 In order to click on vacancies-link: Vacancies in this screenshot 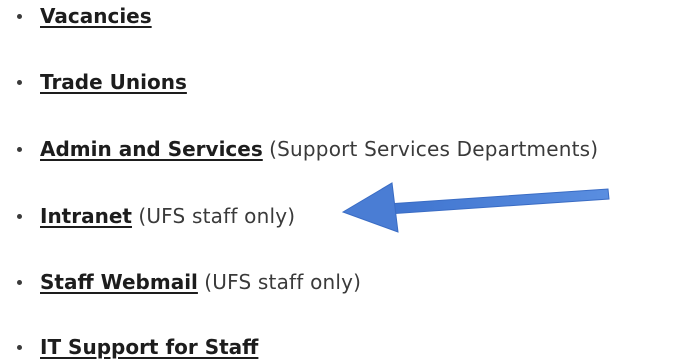, I will do `click(96, 16)`.